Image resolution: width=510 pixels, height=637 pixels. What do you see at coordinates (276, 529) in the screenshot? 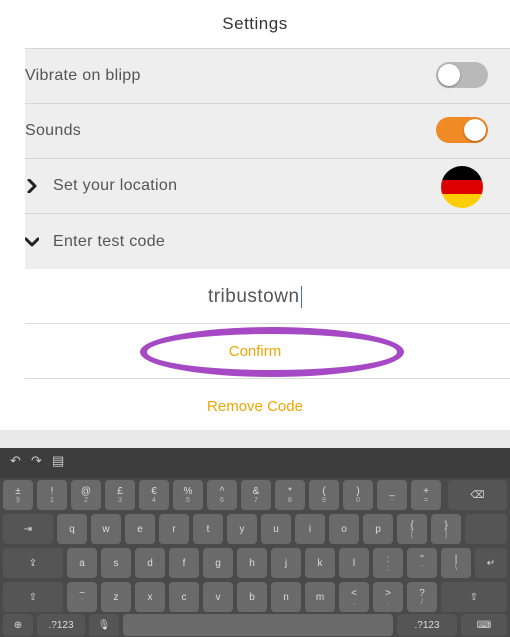
I see `key-u: u` at bounding box center [276, 529].